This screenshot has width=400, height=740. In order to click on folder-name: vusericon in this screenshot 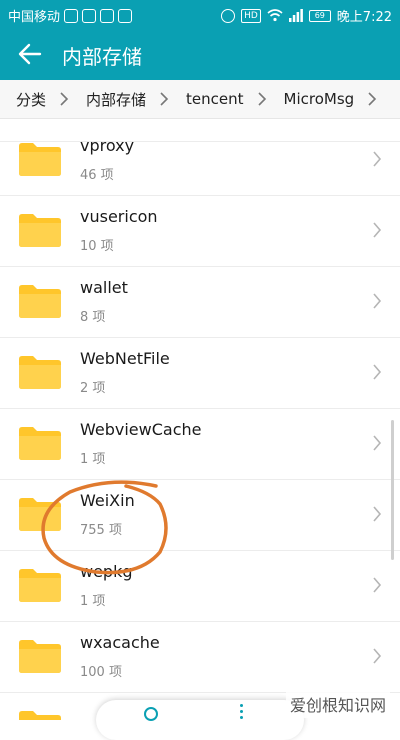, I will do `click(119, 216)`.